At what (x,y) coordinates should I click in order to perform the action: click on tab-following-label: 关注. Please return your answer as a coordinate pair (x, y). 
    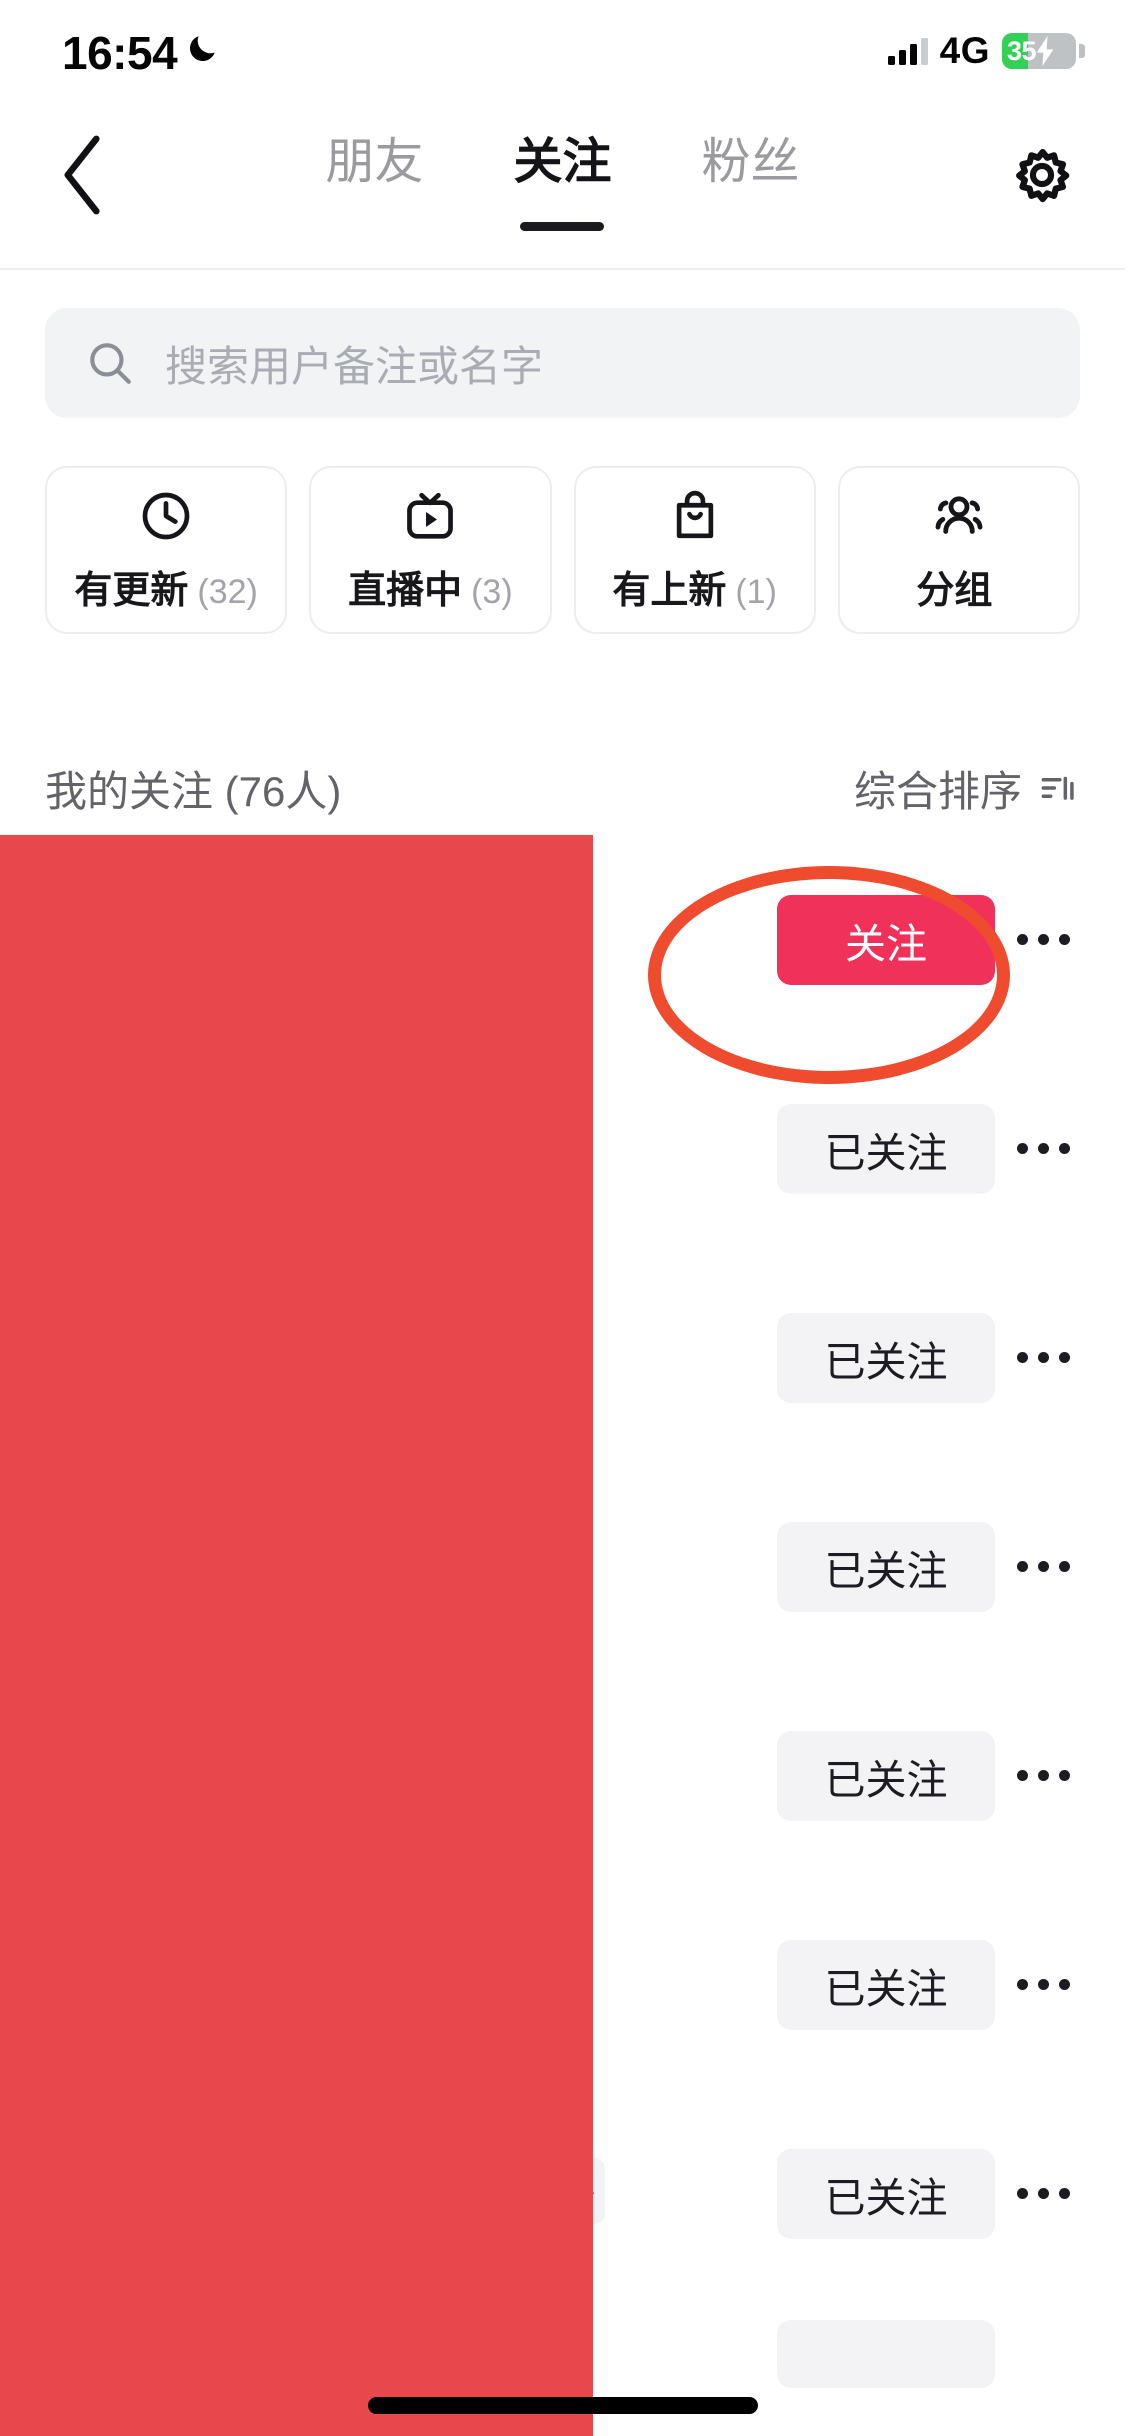
    Looking at the image, I should click on (562, 162).